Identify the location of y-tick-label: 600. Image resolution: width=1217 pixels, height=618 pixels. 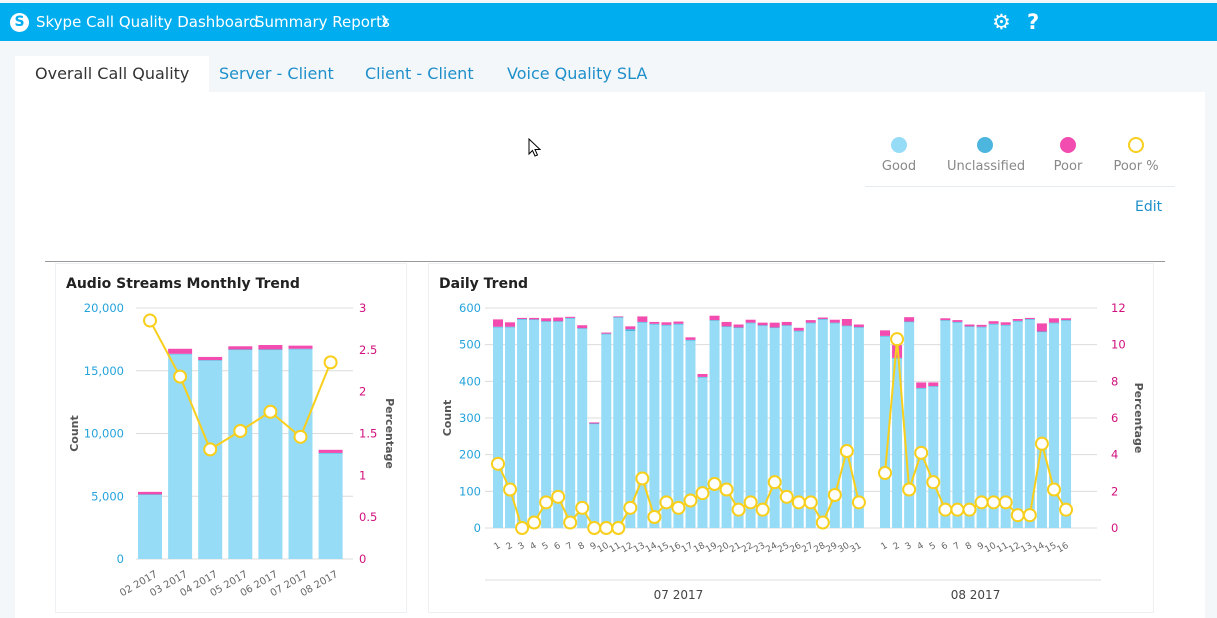
(470, 308).